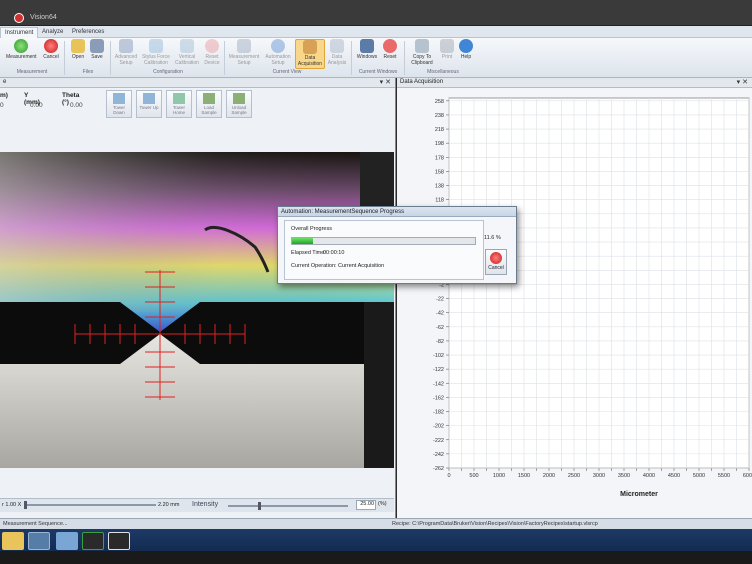 The image size is (752, 564). Describe the element at coordinates (12, 505) in the screenshot. I see `zoom-left-label: r 1.00 X` at that location.